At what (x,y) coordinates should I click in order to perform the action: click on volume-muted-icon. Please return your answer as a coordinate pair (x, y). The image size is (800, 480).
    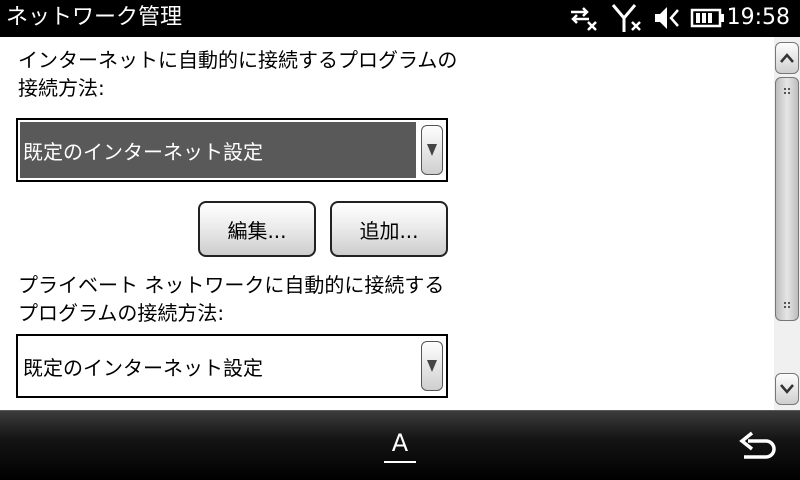
    Looking at the image, I should click on (668, 18).